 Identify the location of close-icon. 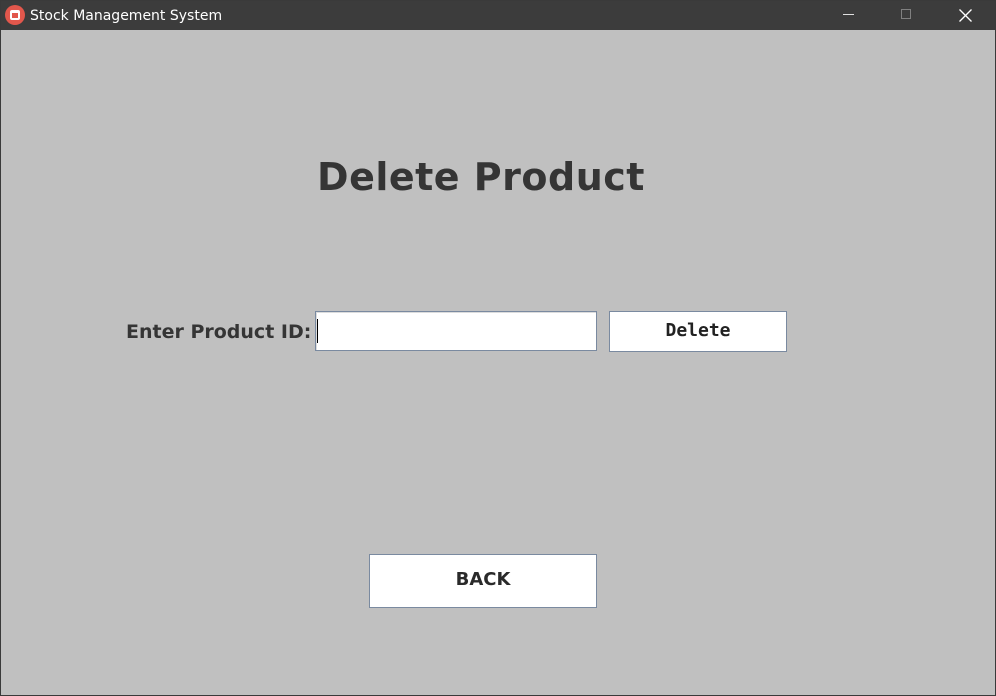
(965, 15).